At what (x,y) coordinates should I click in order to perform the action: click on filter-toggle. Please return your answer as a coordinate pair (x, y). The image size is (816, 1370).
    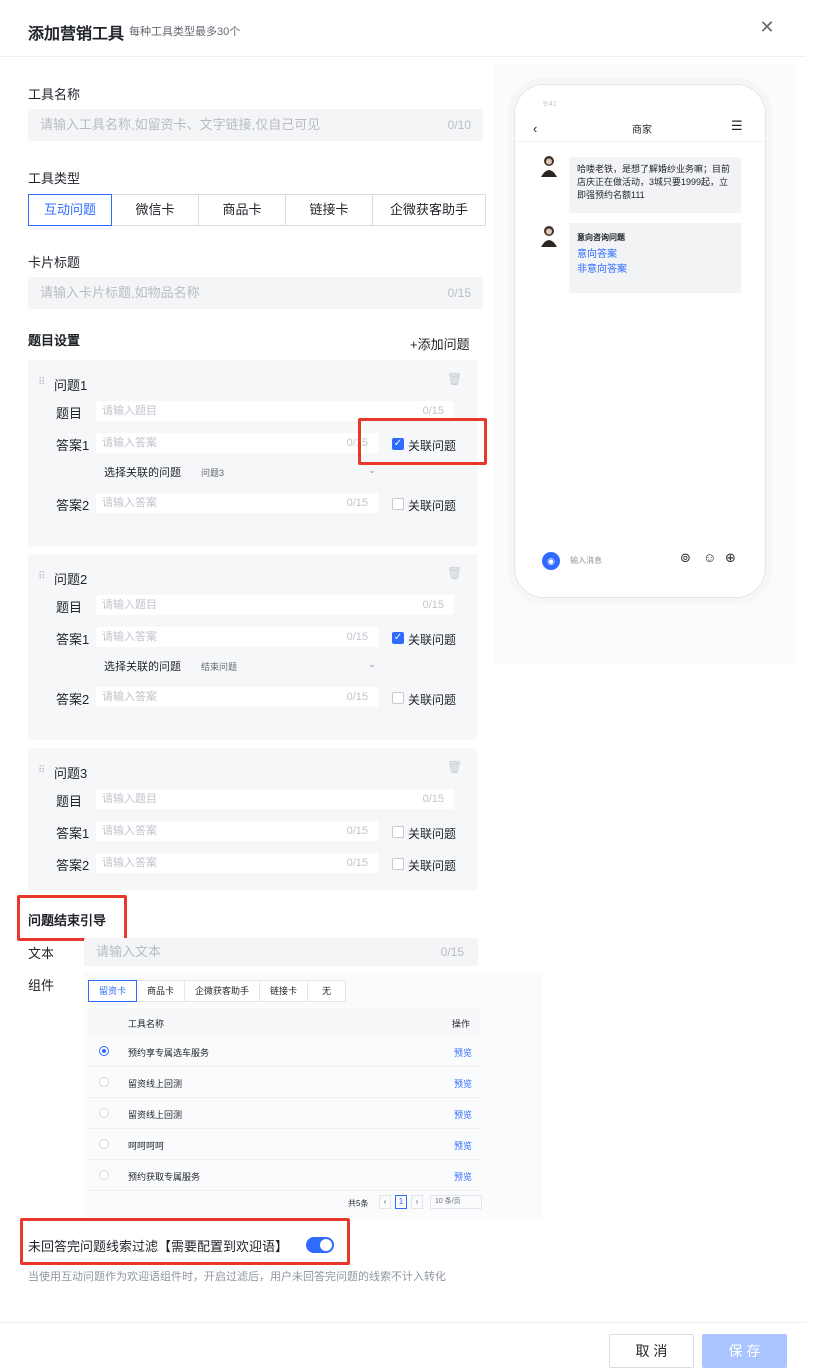
    Looking at the image, I should click on (320, 1245).